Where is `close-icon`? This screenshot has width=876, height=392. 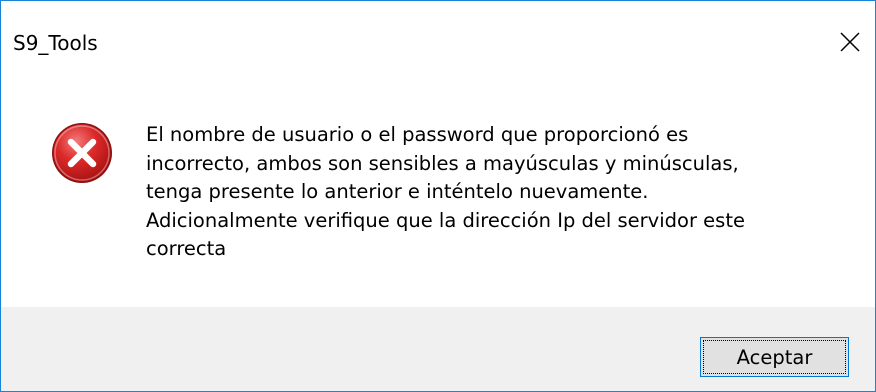
close-icon is located at coordinates (850, 42).